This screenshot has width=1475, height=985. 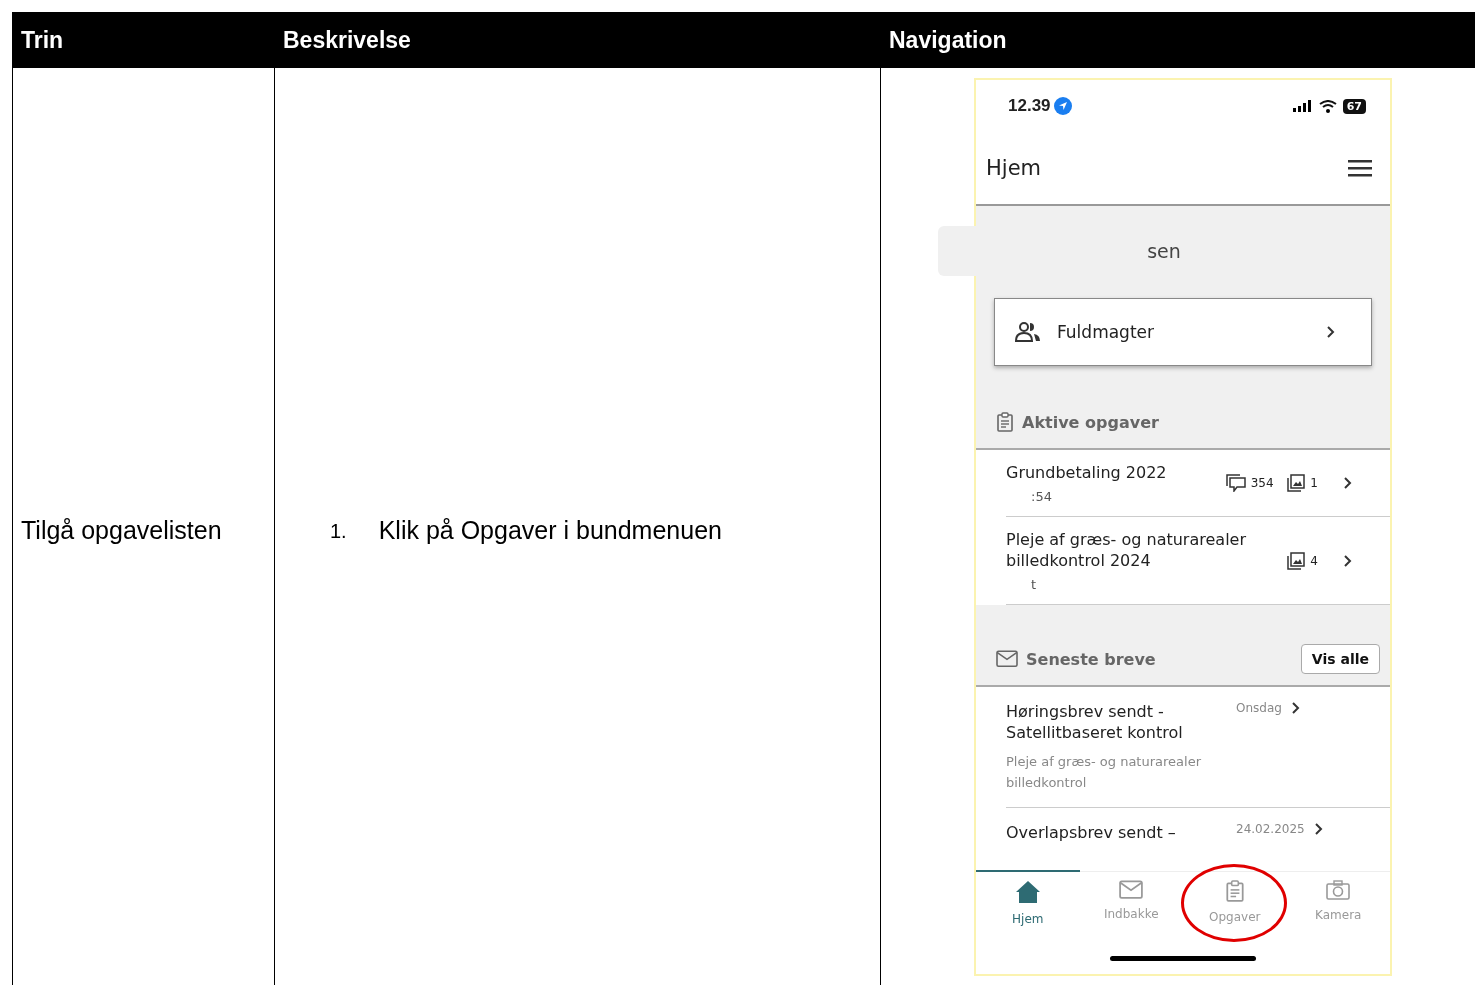 What do you see at coordinates (1027, 892) in the screenshot?
I see `house-icon` at bounding box center [1027, 892].